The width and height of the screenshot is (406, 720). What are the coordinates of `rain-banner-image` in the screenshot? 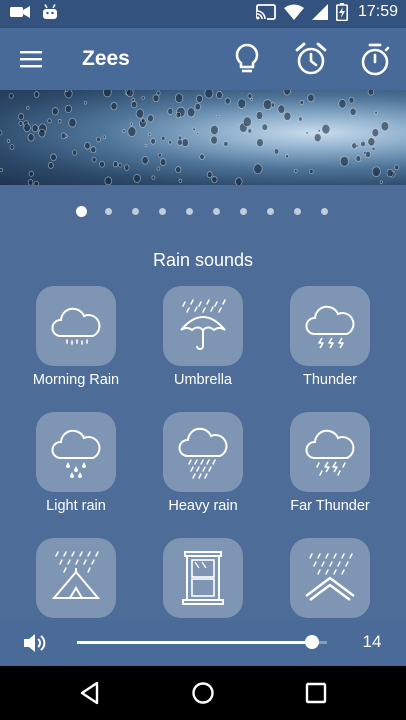 It's located at (203, 137).